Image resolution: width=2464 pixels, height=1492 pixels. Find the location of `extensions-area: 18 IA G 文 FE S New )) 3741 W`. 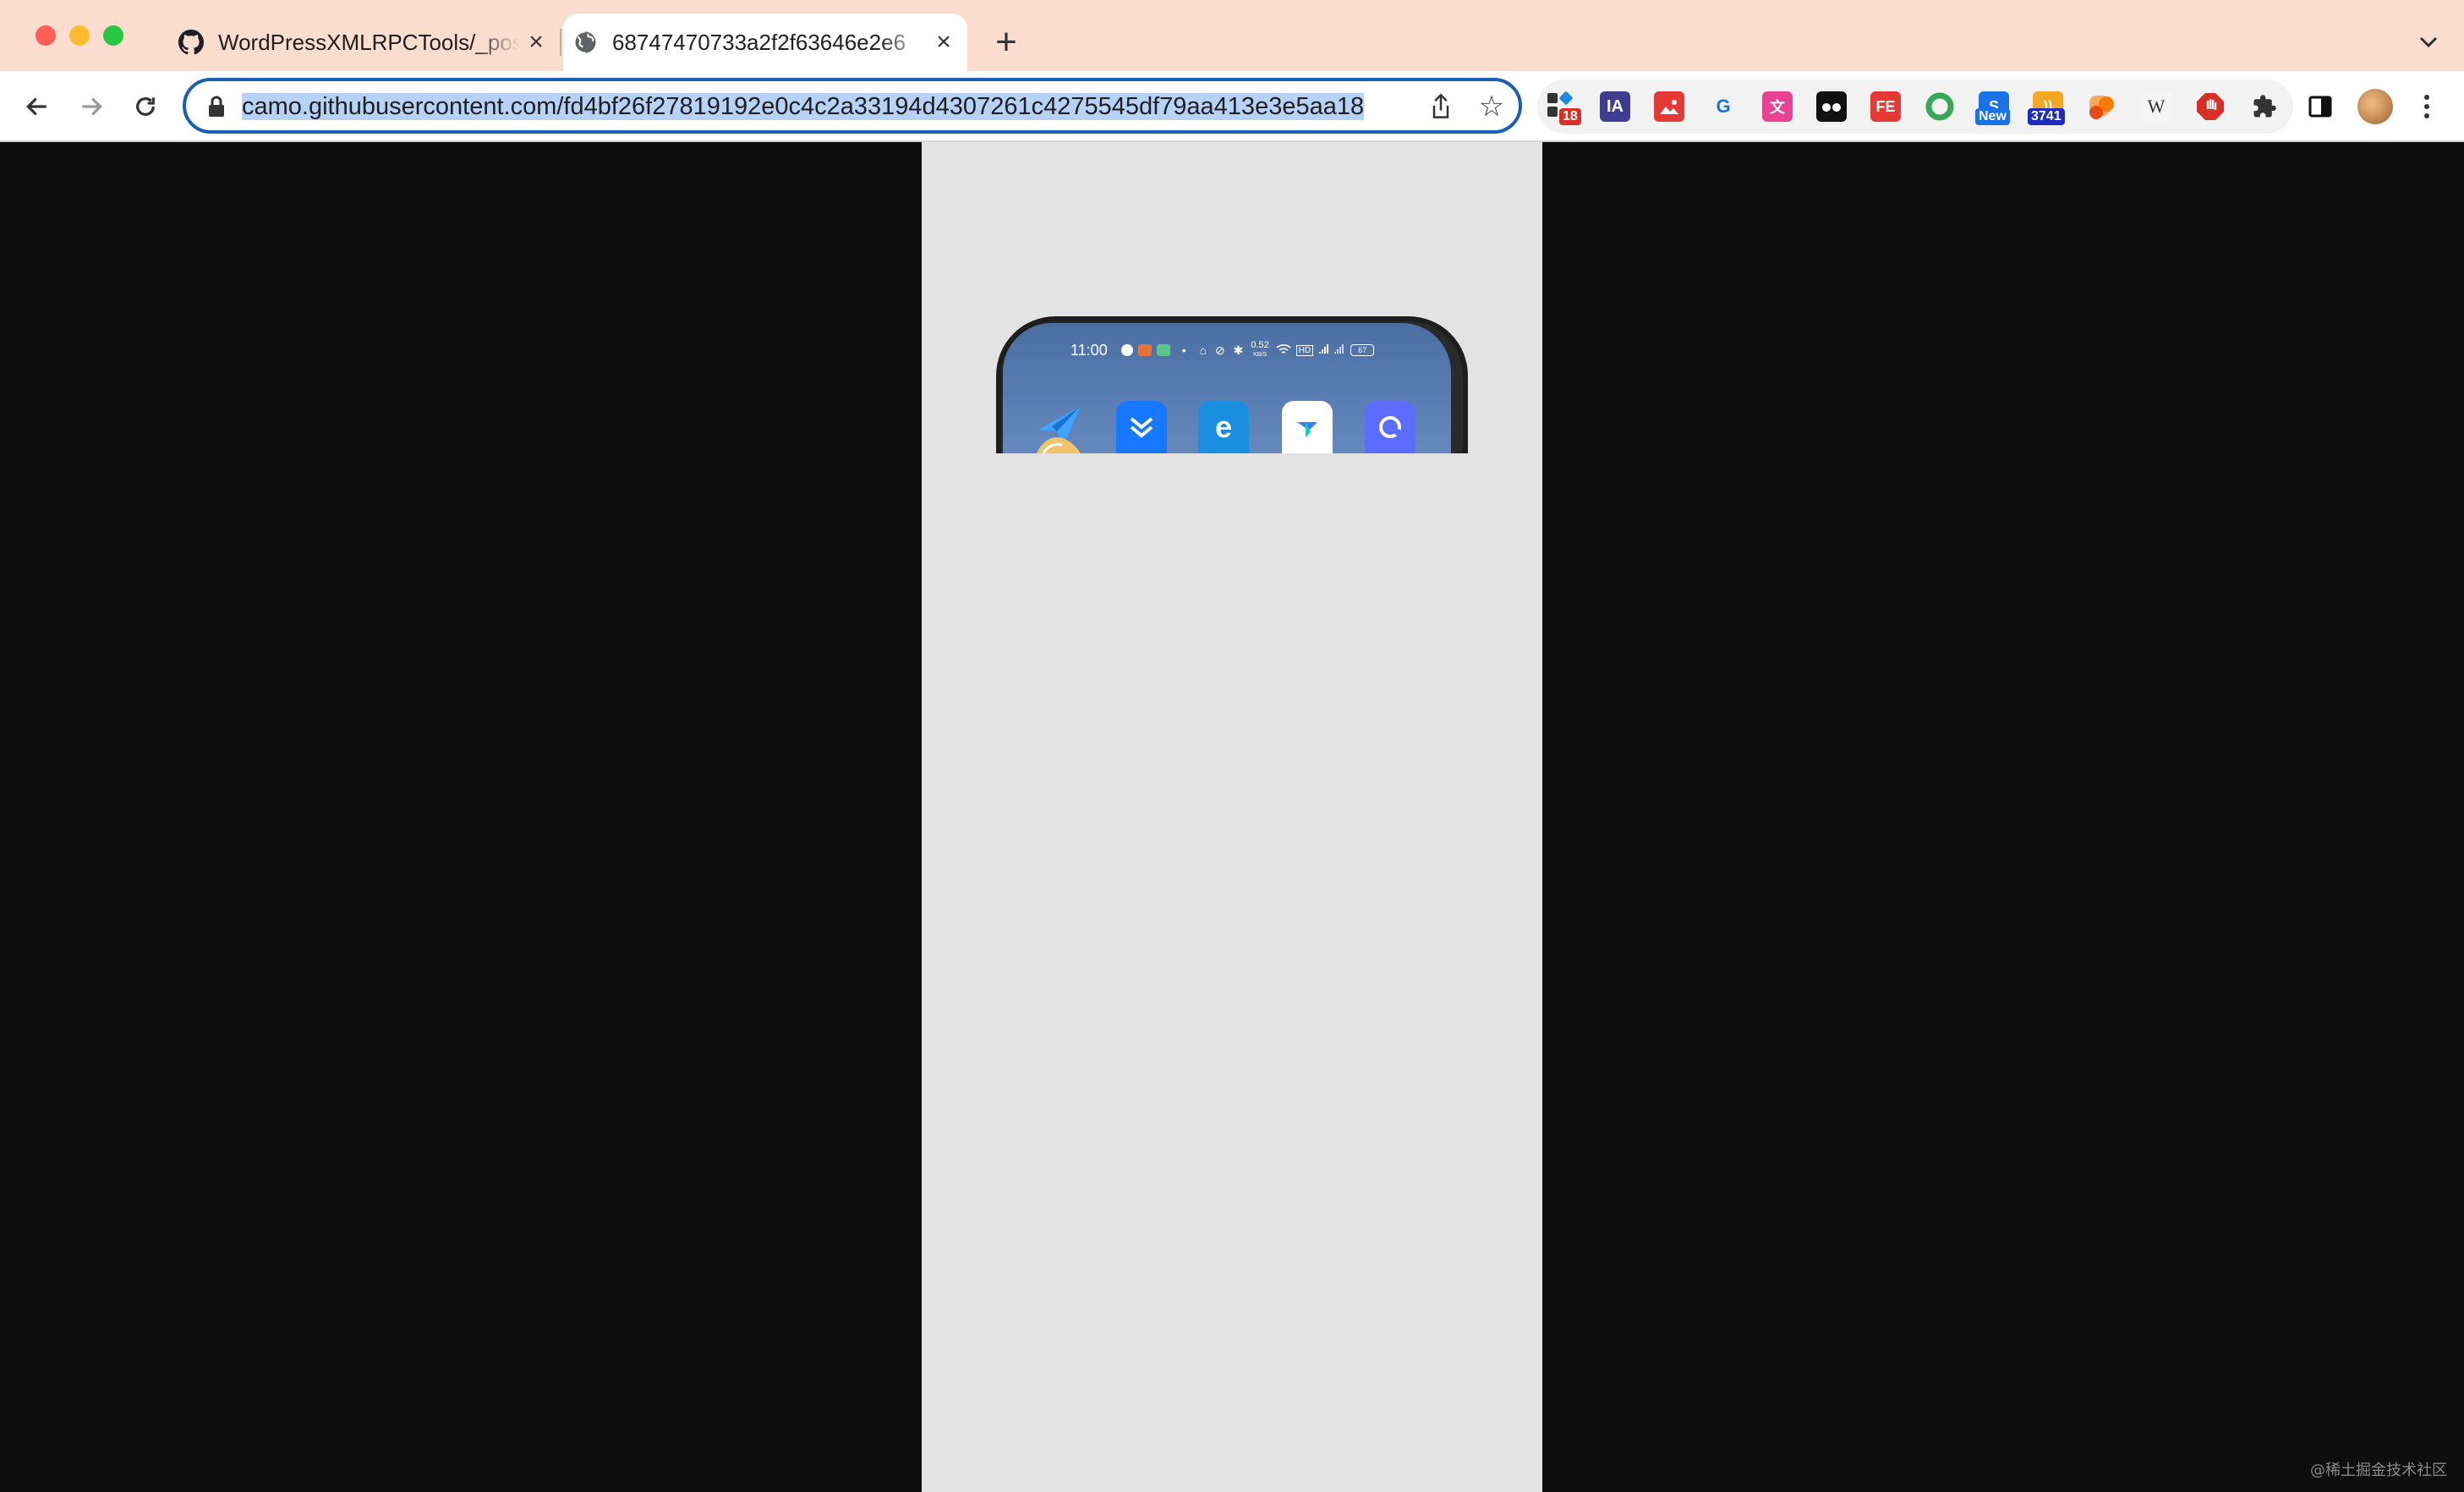

extensions-area: 18 IA G 文 FE S New )) 3741 W is located at coordinates (1993, 107).